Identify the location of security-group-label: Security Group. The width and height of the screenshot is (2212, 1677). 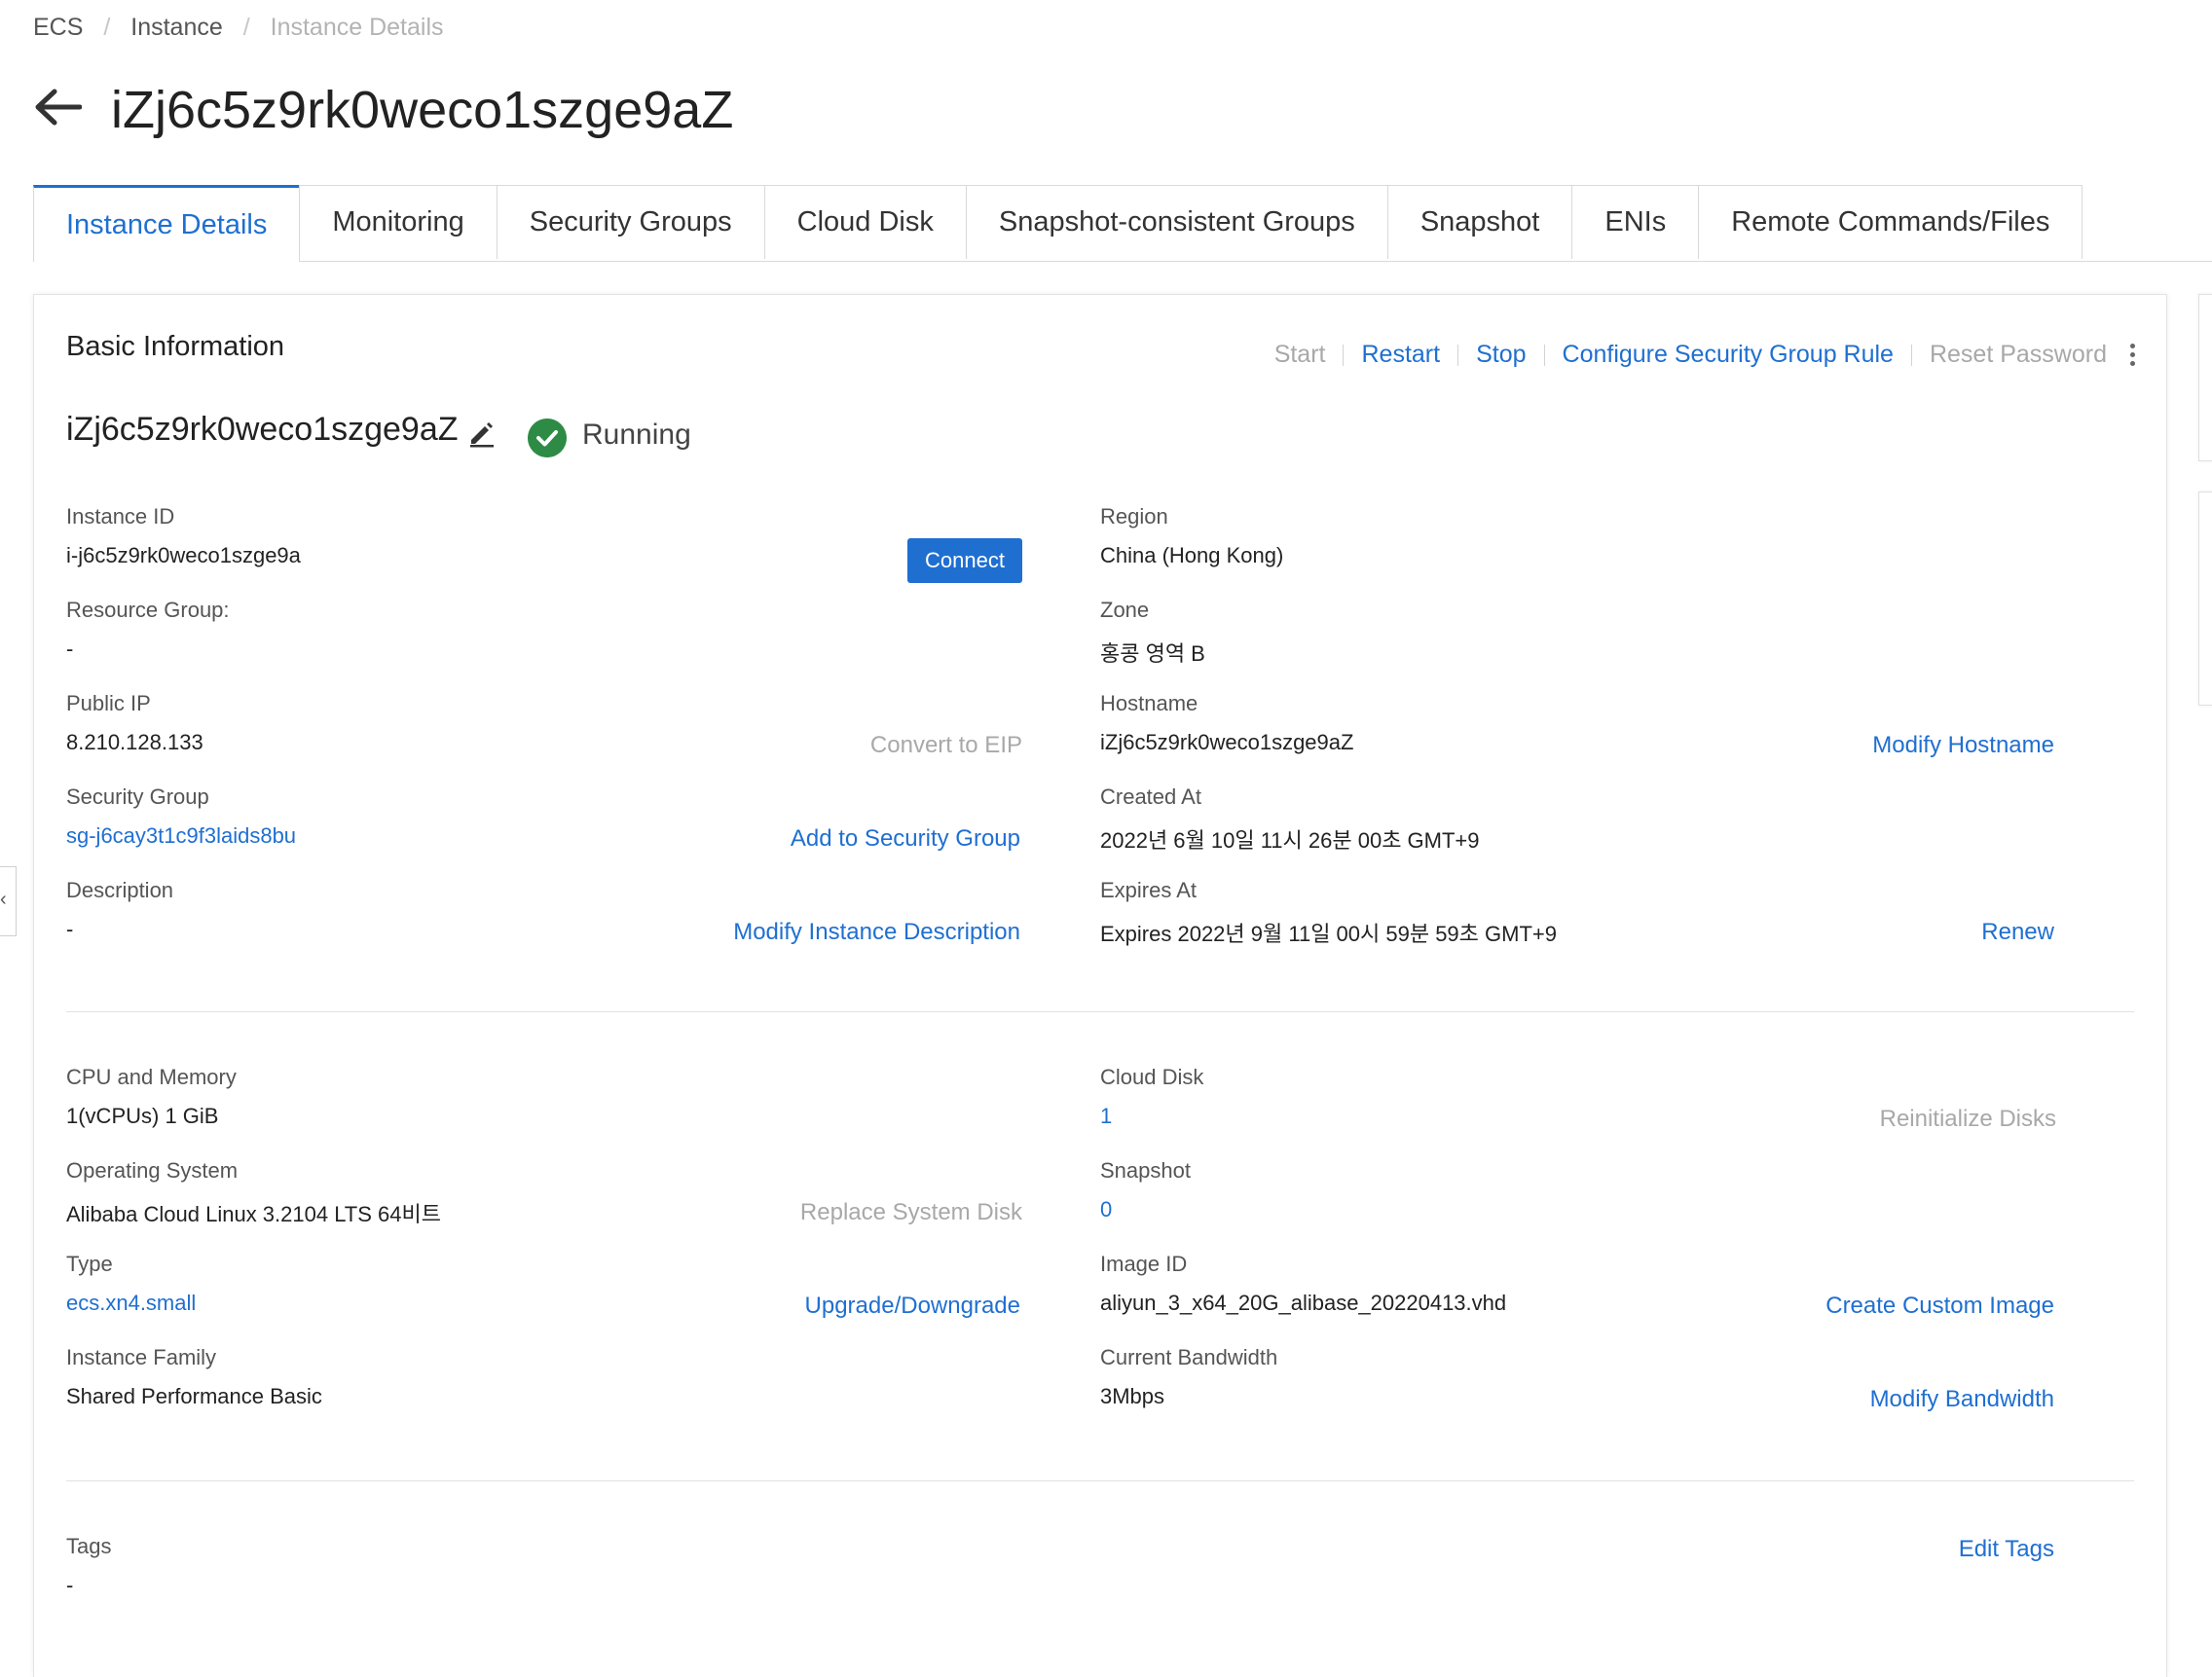
(137, 796).